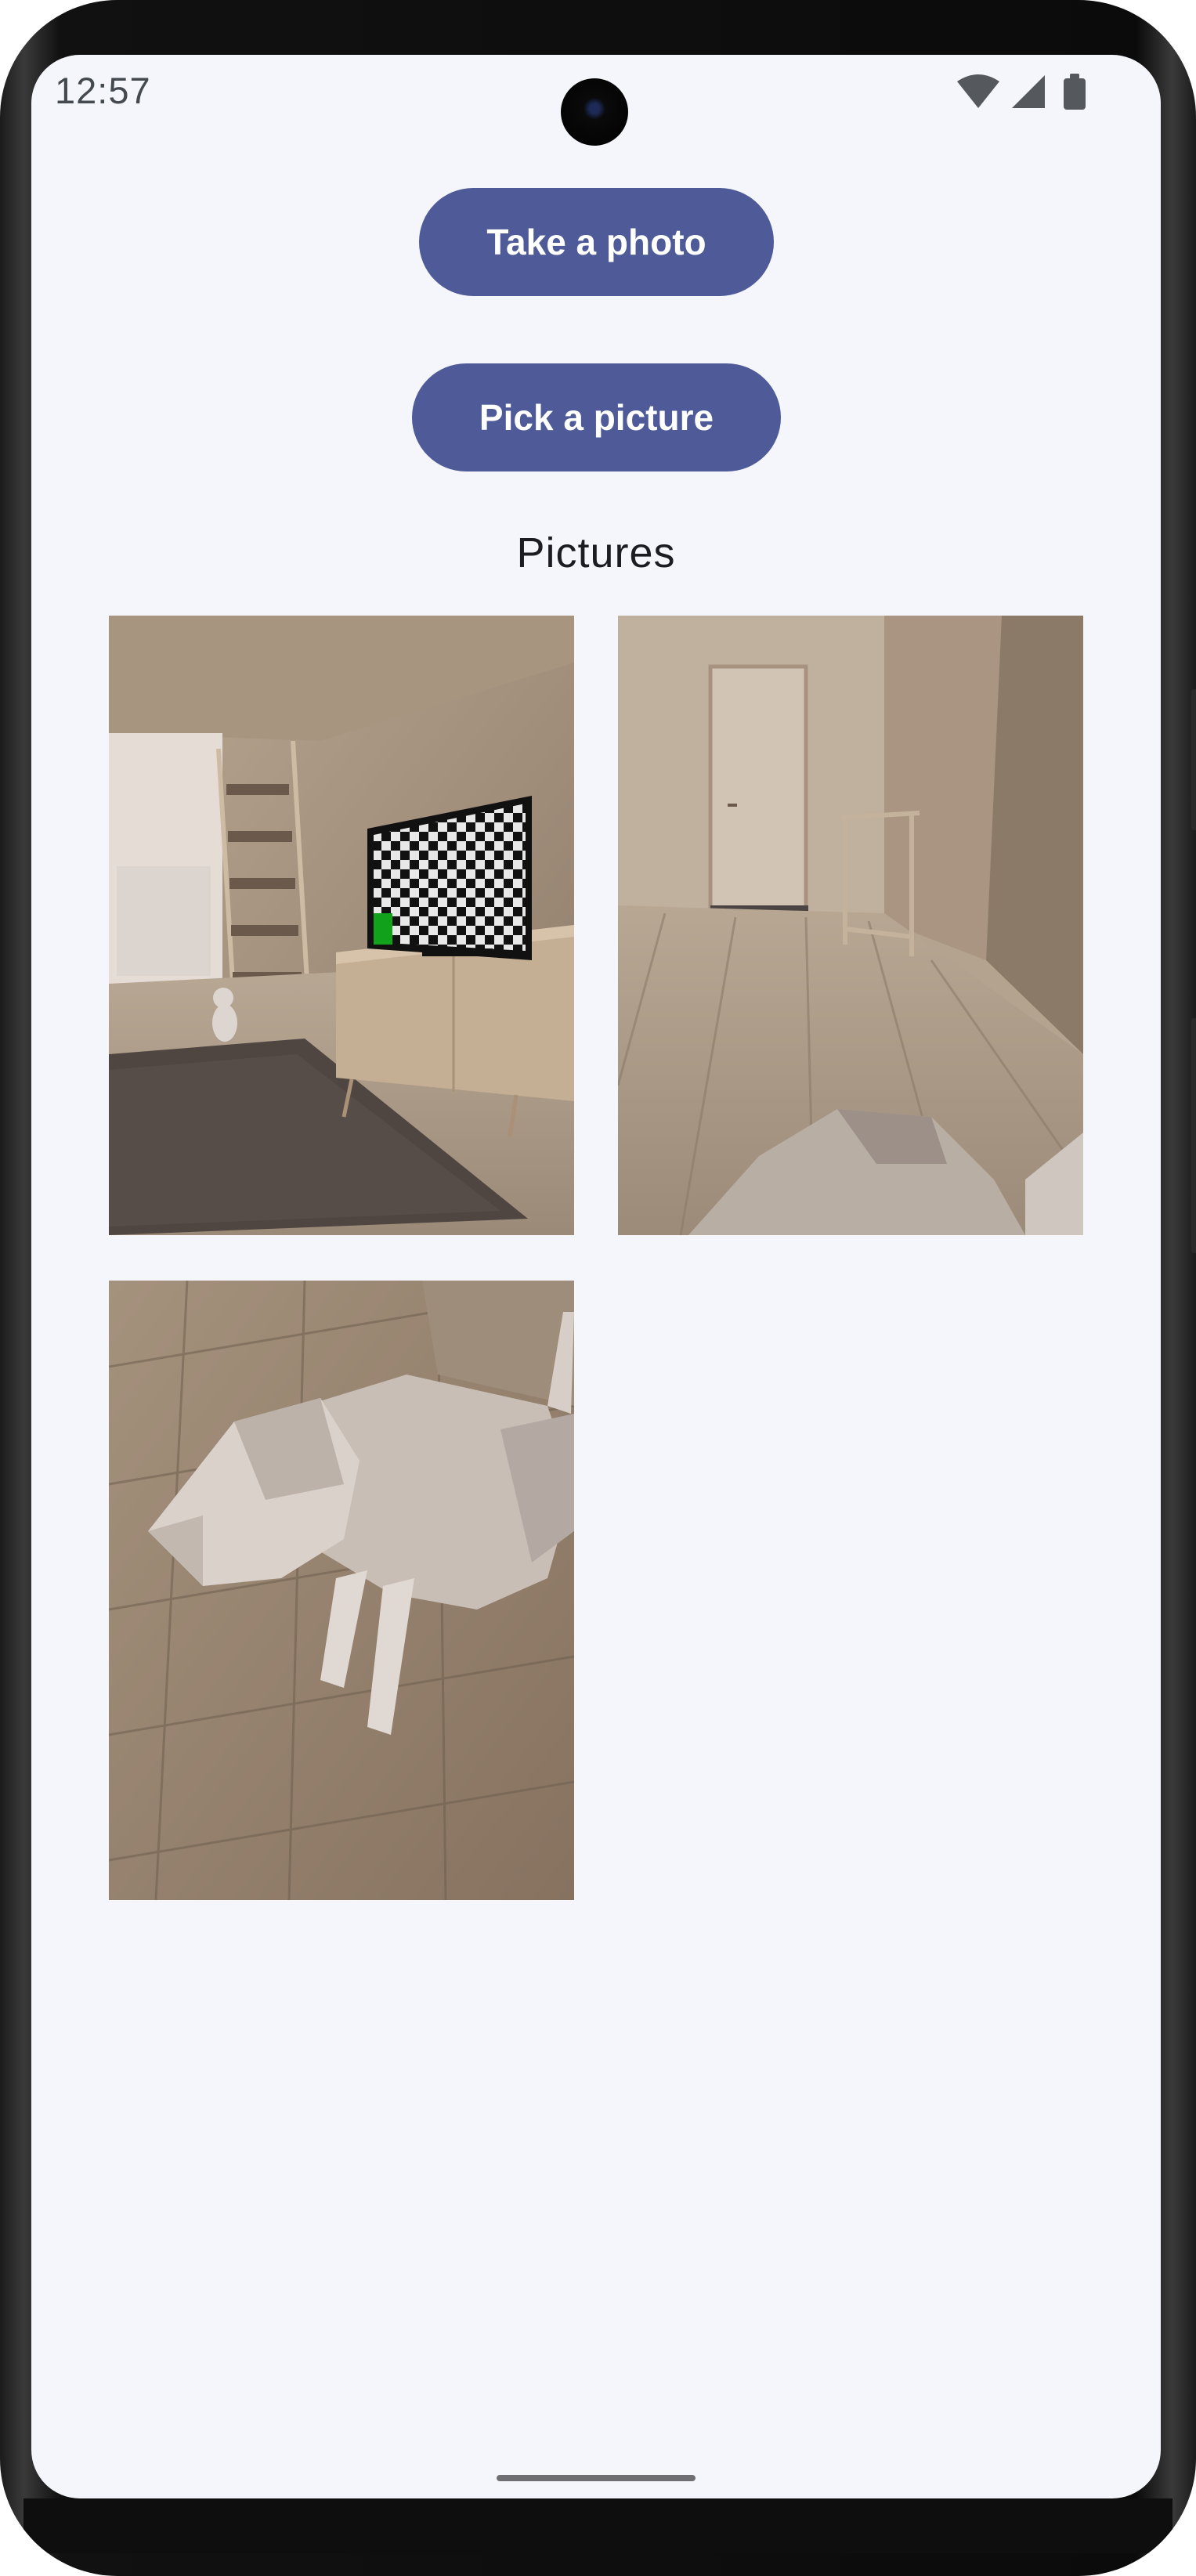  I want to click on dog-figure-photo, so click(341, 1590).